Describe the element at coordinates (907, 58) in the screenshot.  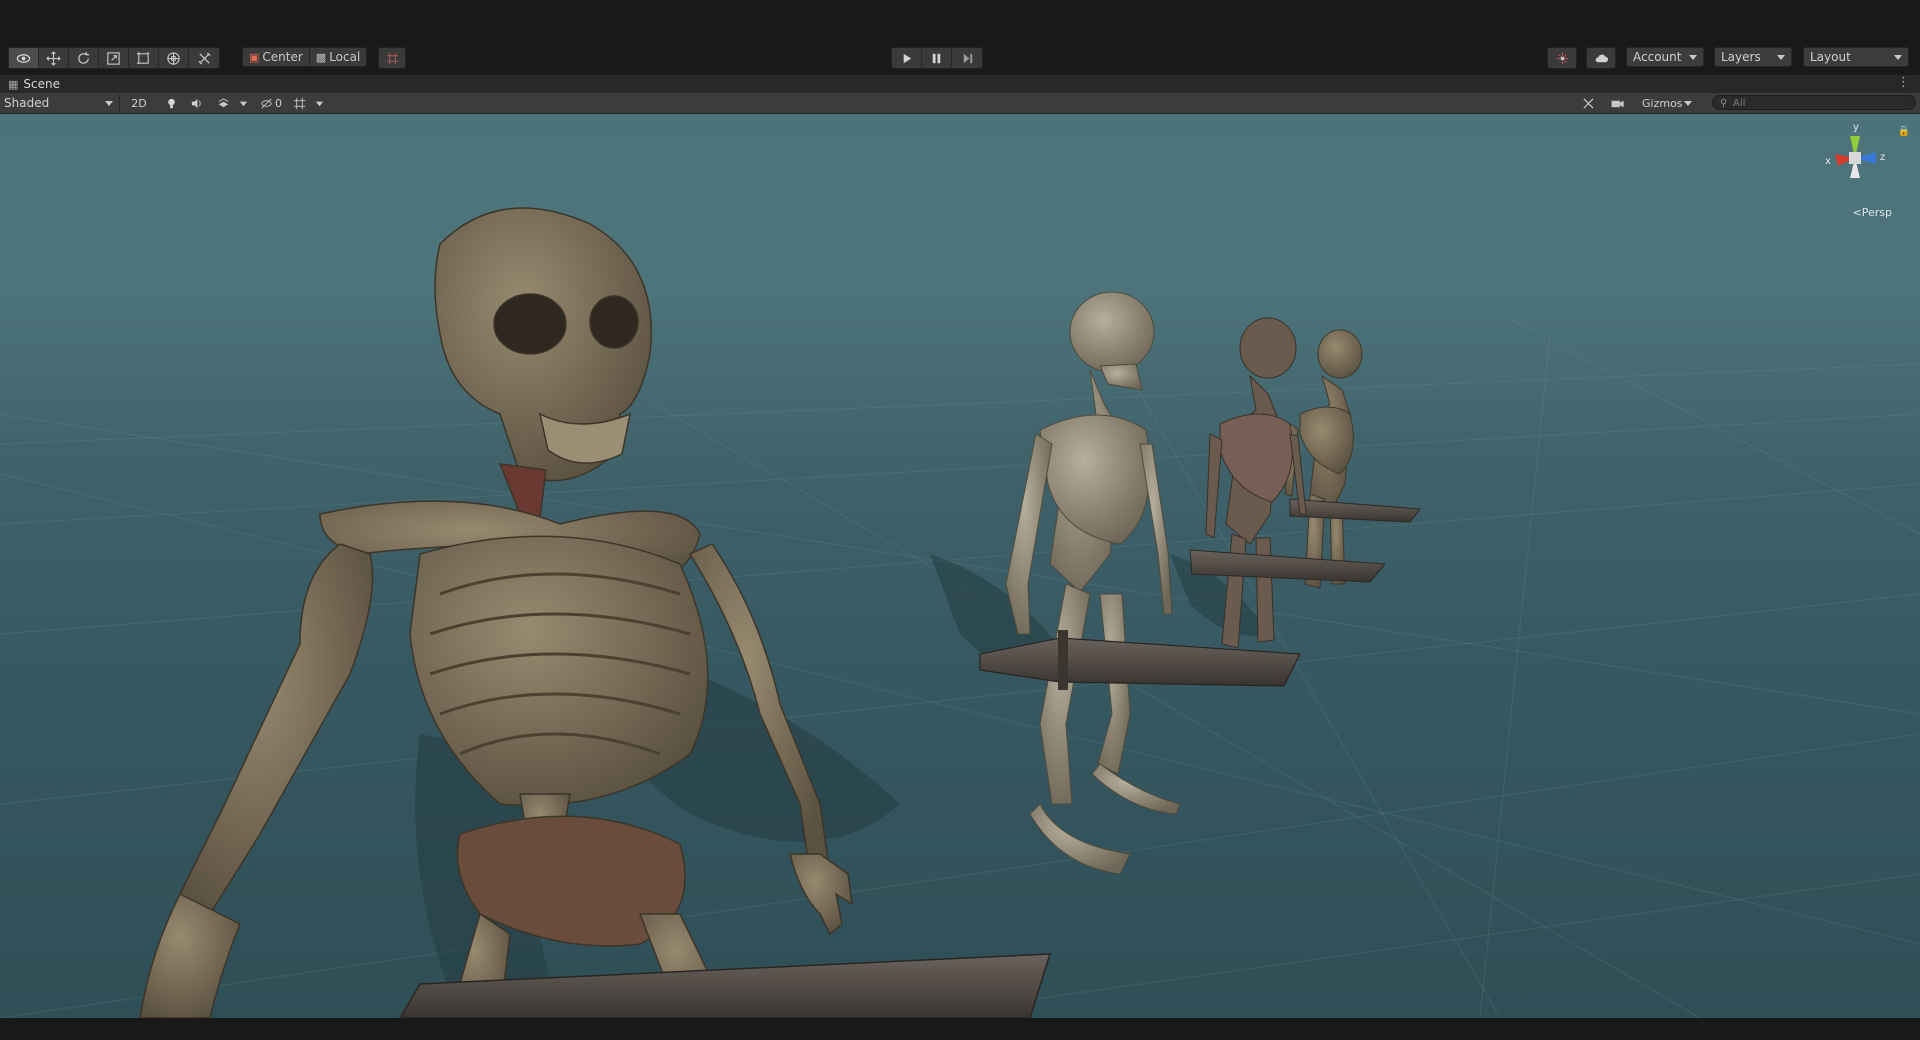
I see `play-icon` at that location.